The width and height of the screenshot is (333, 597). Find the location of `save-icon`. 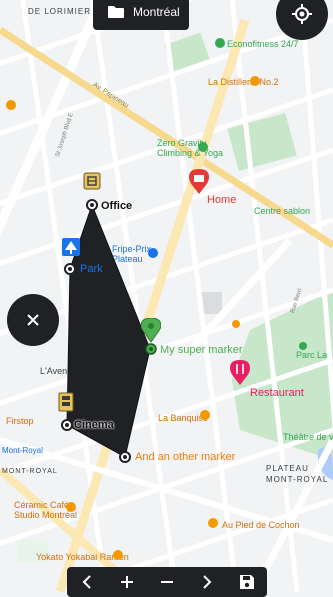

save-icon is located at coordinates (247, 582).